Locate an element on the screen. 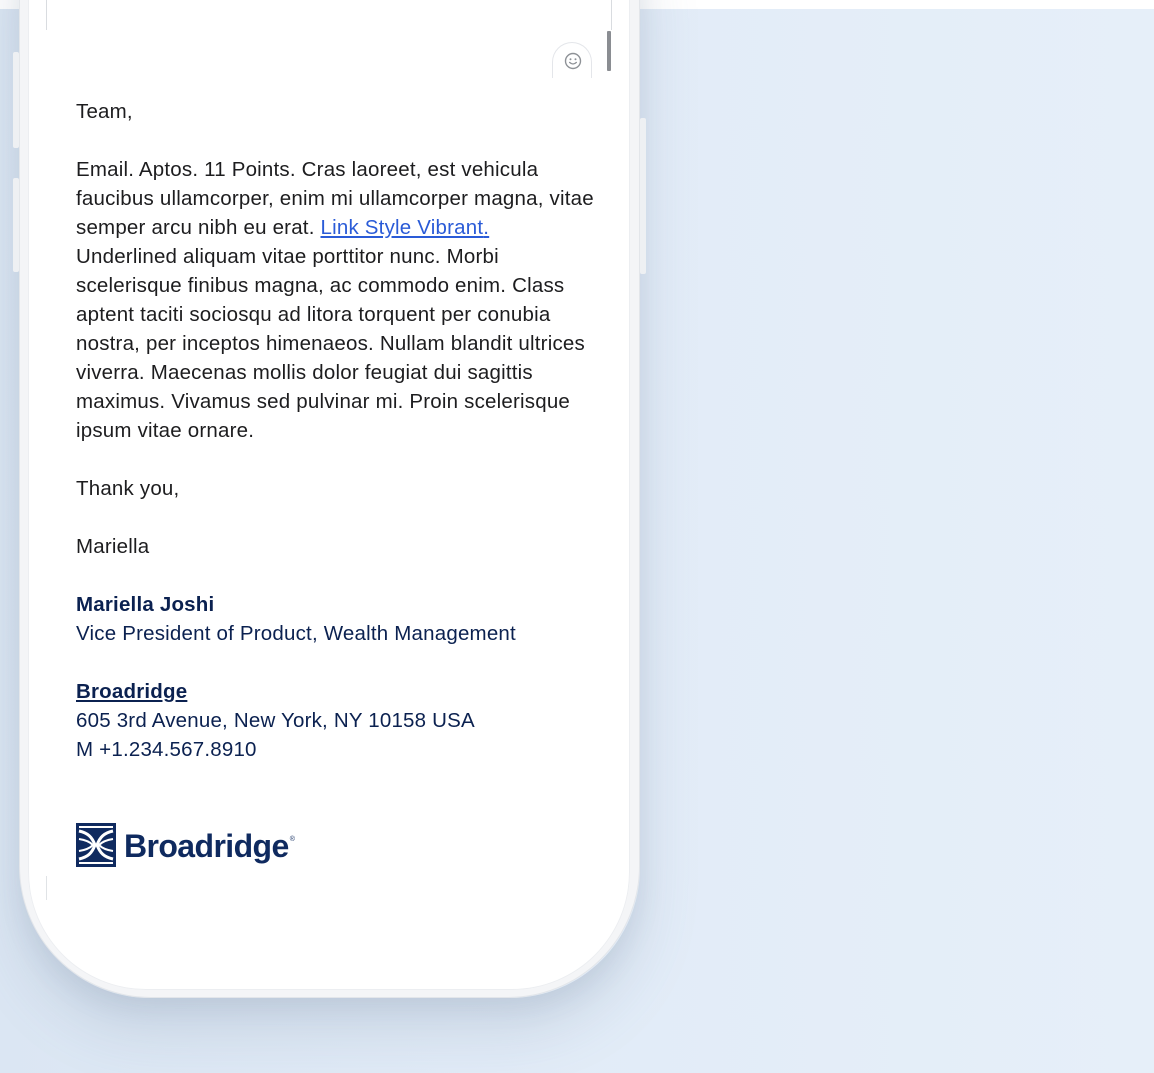 The width and height of the screenshot is (1154, 1073). logo-registered-mark: ® is located at coordinates (292, 839).